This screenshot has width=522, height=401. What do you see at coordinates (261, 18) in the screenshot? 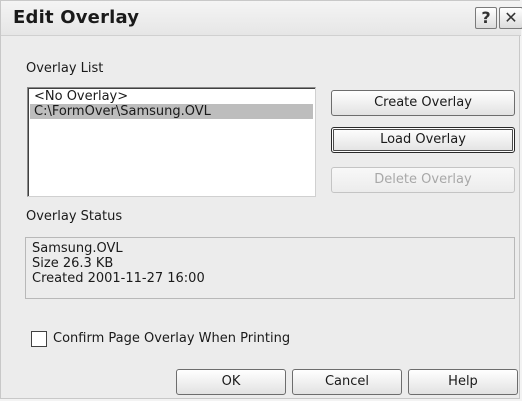
I see `title-bar: Edit Overlay ? ✕` at bounding box center [261, 18].